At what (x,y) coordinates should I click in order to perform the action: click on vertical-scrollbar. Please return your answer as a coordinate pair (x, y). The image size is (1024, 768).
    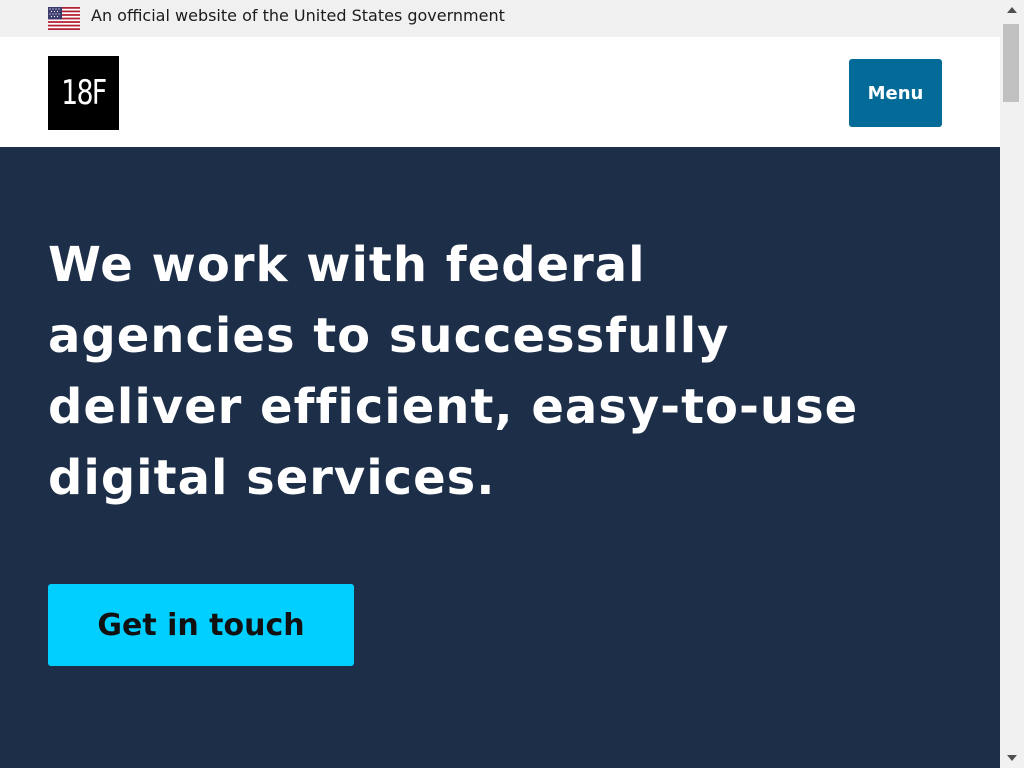
    Looking at the image, I should click on (1012, 384).